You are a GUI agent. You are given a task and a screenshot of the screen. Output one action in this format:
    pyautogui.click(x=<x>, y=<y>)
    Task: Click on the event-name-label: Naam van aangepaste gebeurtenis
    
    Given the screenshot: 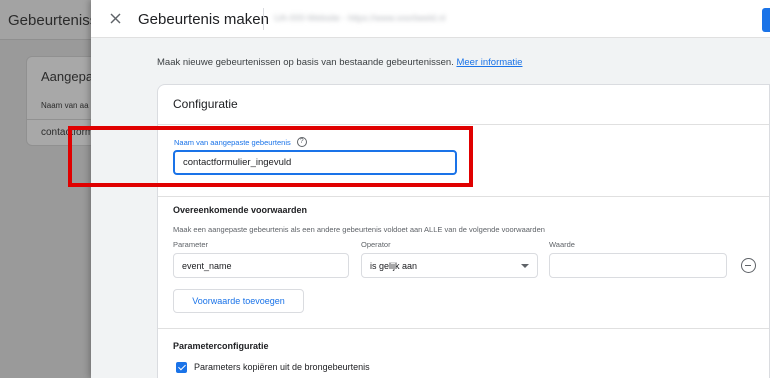 What is the action you would take?
    pyautogui.click(x=232, y=142)
    